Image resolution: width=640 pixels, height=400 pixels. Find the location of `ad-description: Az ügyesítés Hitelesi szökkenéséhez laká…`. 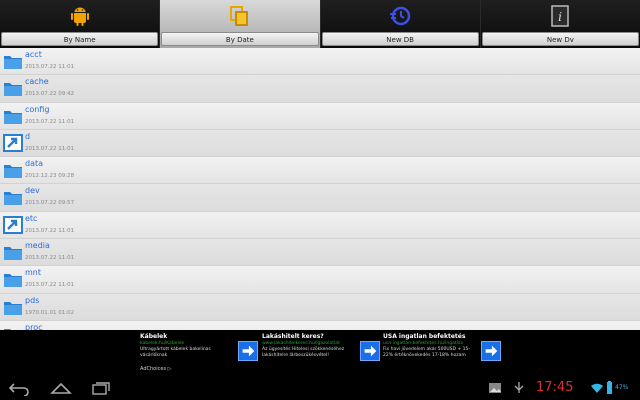

ad-description: Az ügyesítés Hitelesi szökkenéséhez laká… is located at coordinates (303, 352).